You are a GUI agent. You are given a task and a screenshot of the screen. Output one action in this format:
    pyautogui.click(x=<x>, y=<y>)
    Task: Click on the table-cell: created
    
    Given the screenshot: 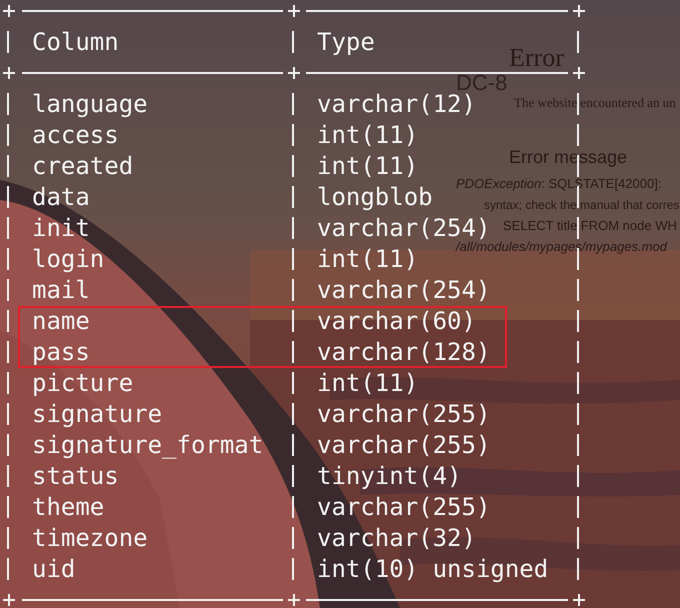 What is the action you would take?
    pyautogui.click(x=83, y=166)
    